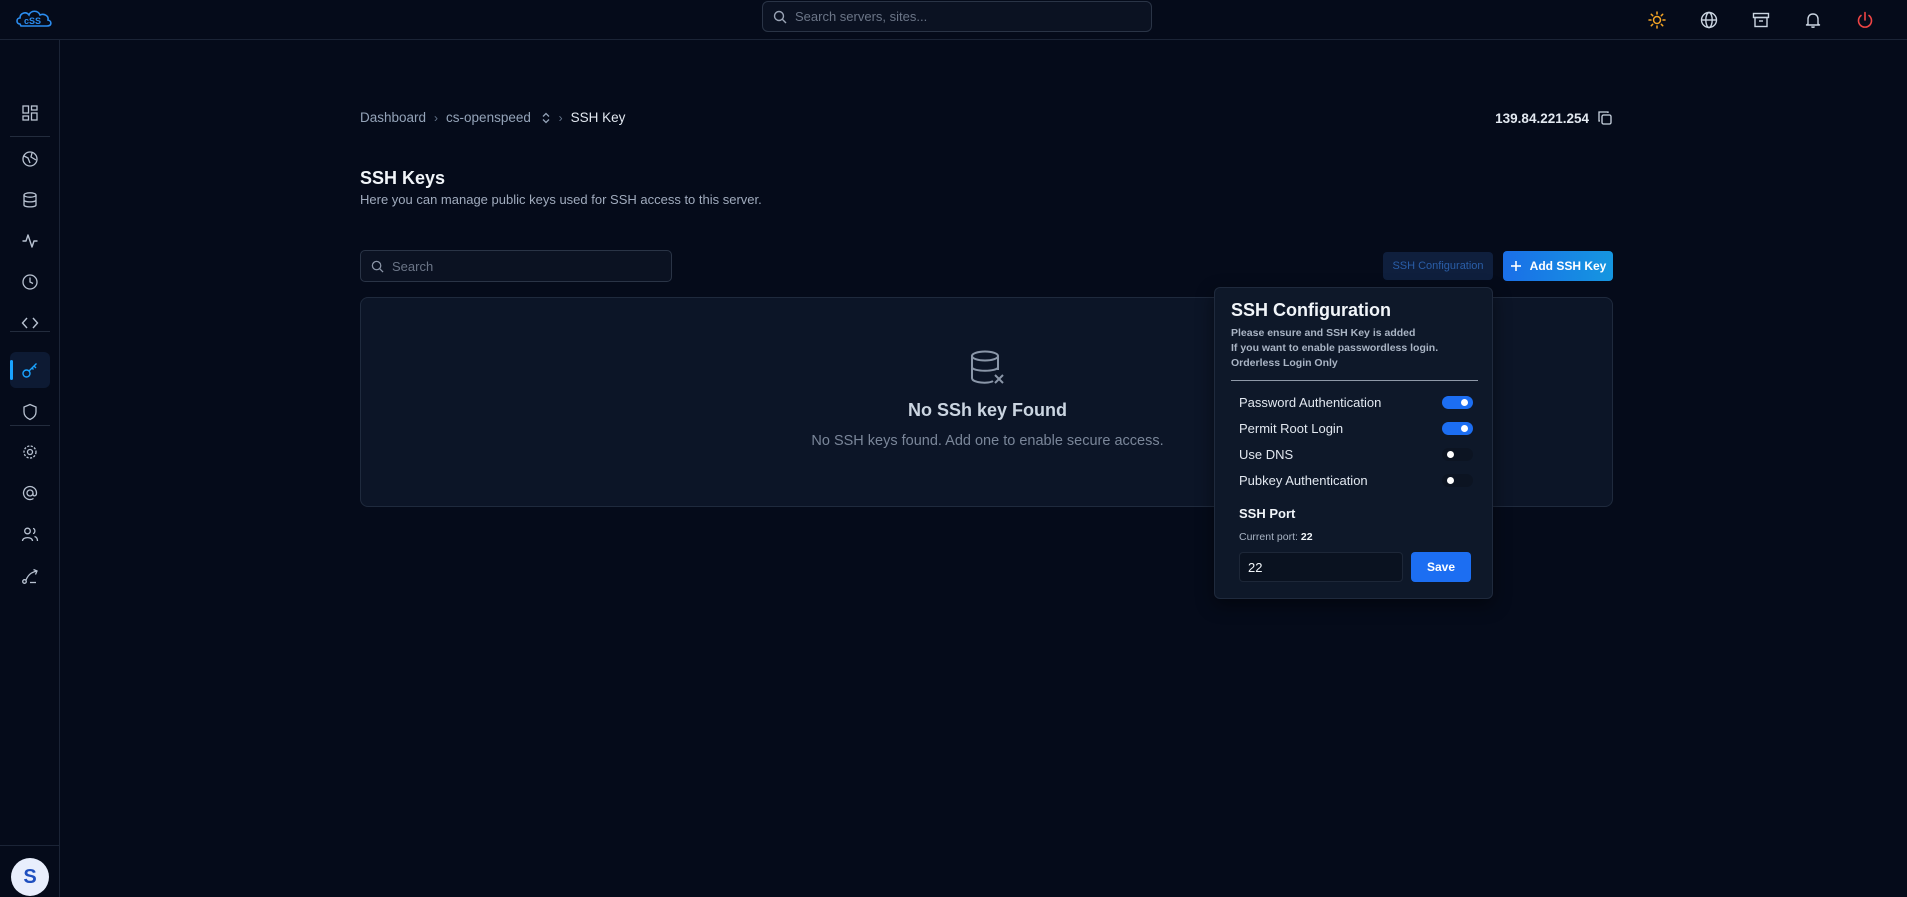  I want to click on sidebar-item-dashboard, so click(30, 113).